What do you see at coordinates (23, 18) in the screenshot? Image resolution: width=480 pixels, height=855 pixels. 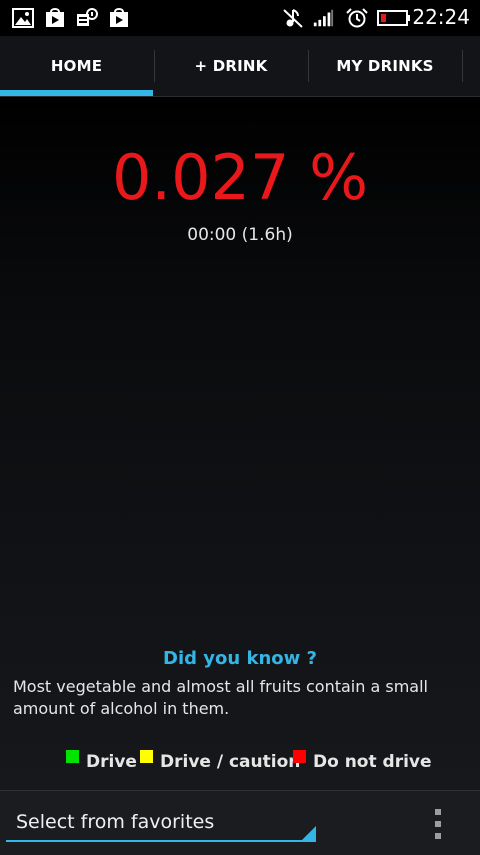 I see `gallery-icon` at bounding box center [23, 18].